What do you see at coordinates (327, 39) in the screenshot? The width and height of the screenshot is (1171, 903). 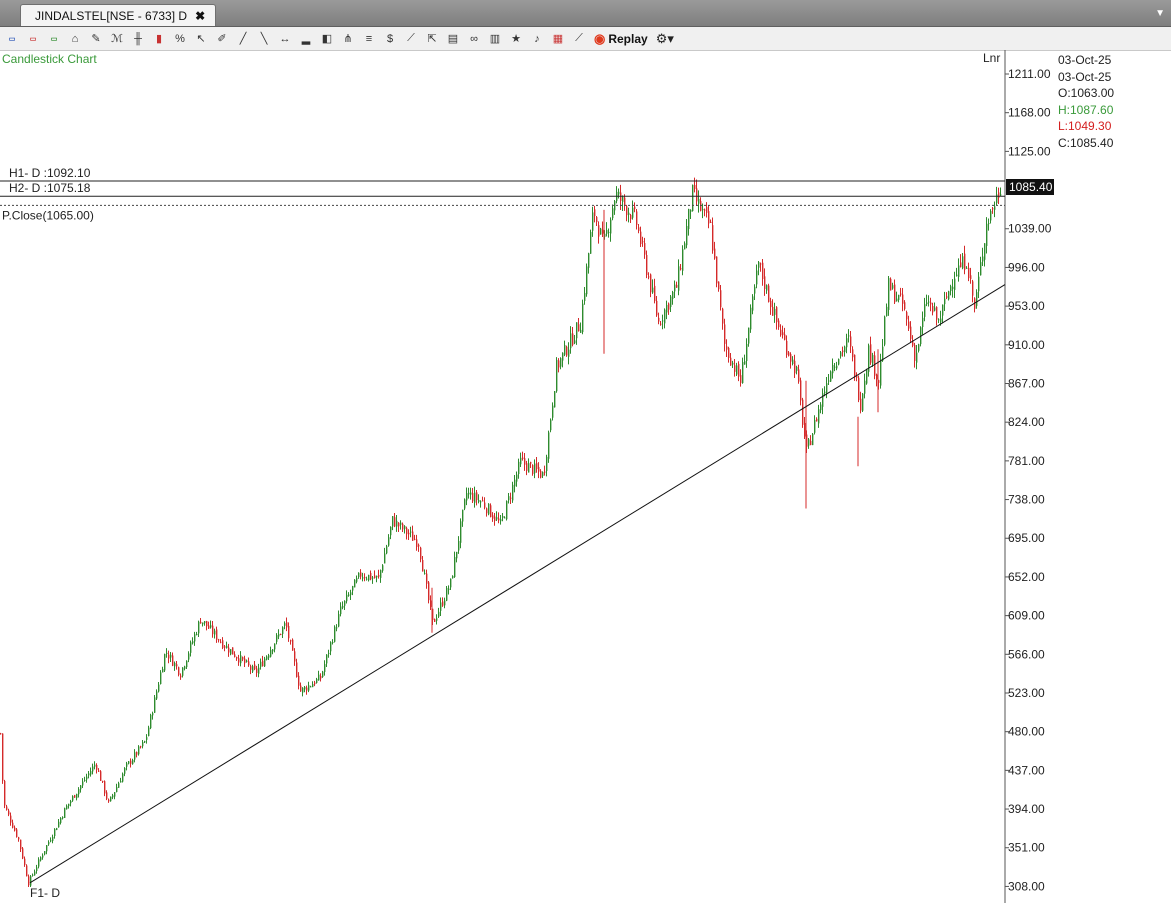 I see `cube-icon: ◧` at bounding box center [327, 39].